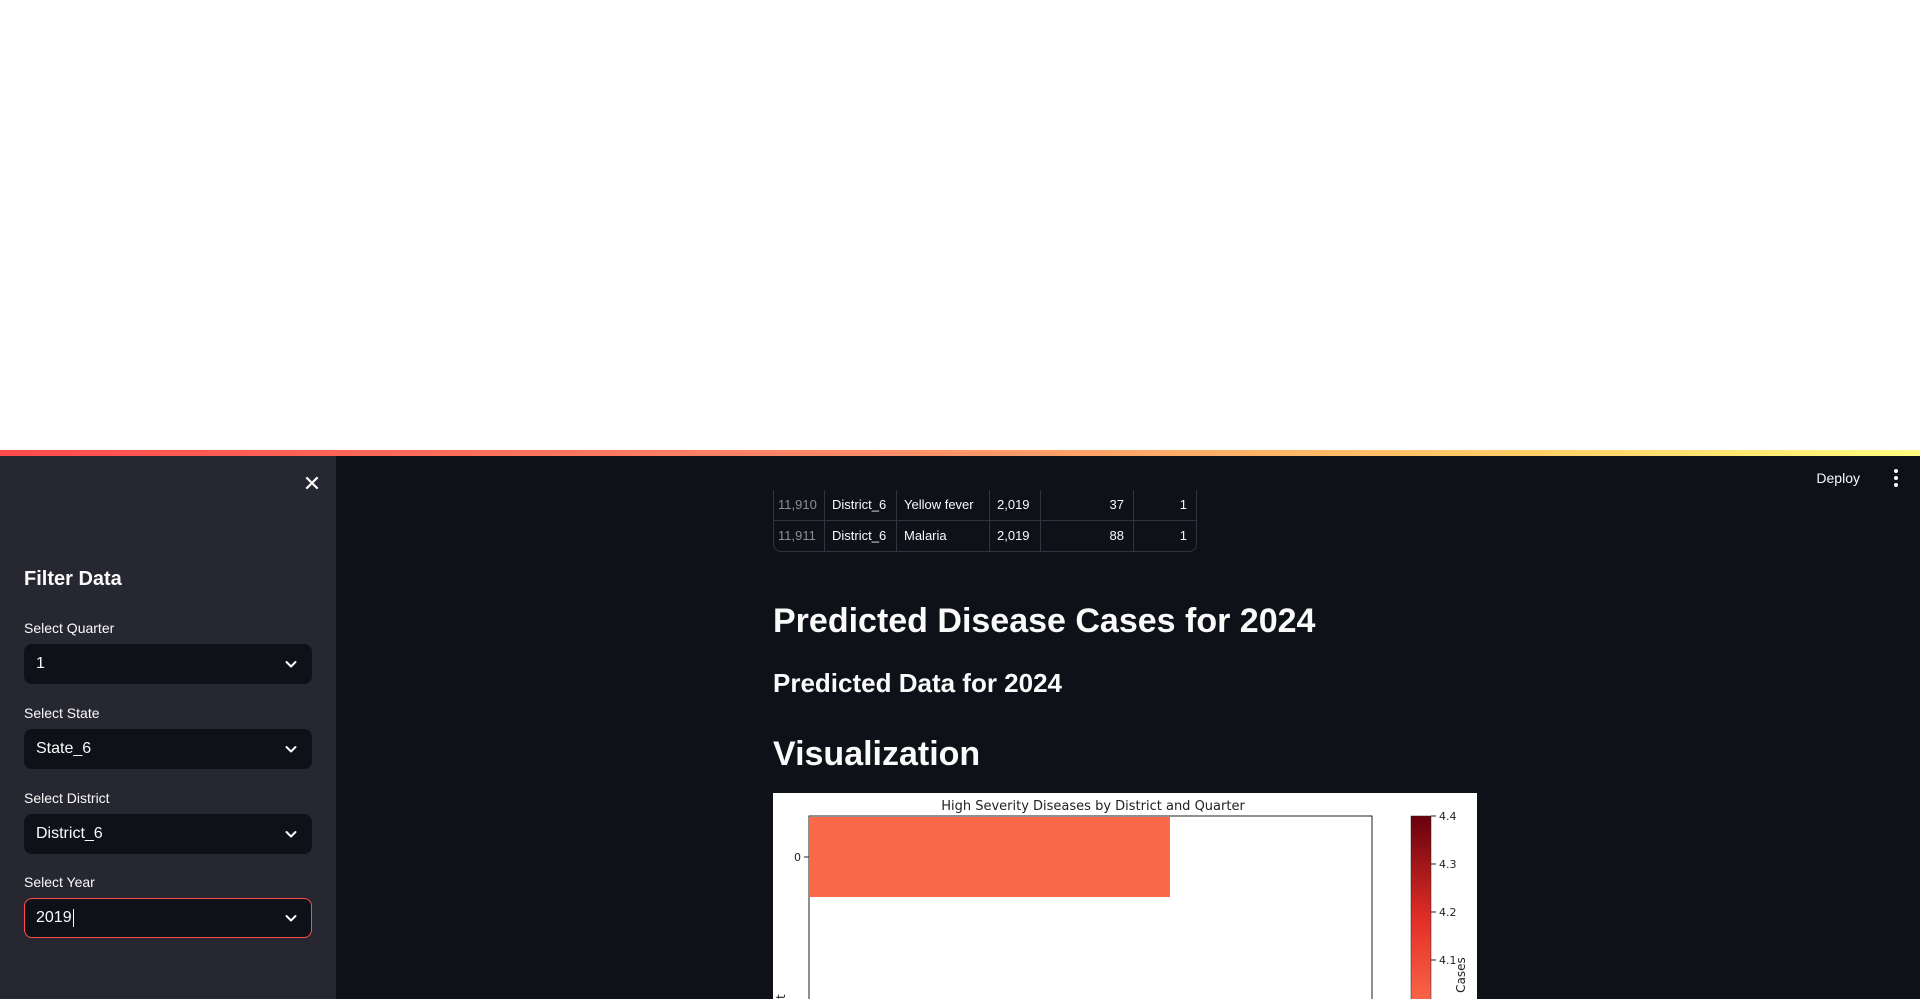  I want to click on district-label: Select District, so click(67, 798).